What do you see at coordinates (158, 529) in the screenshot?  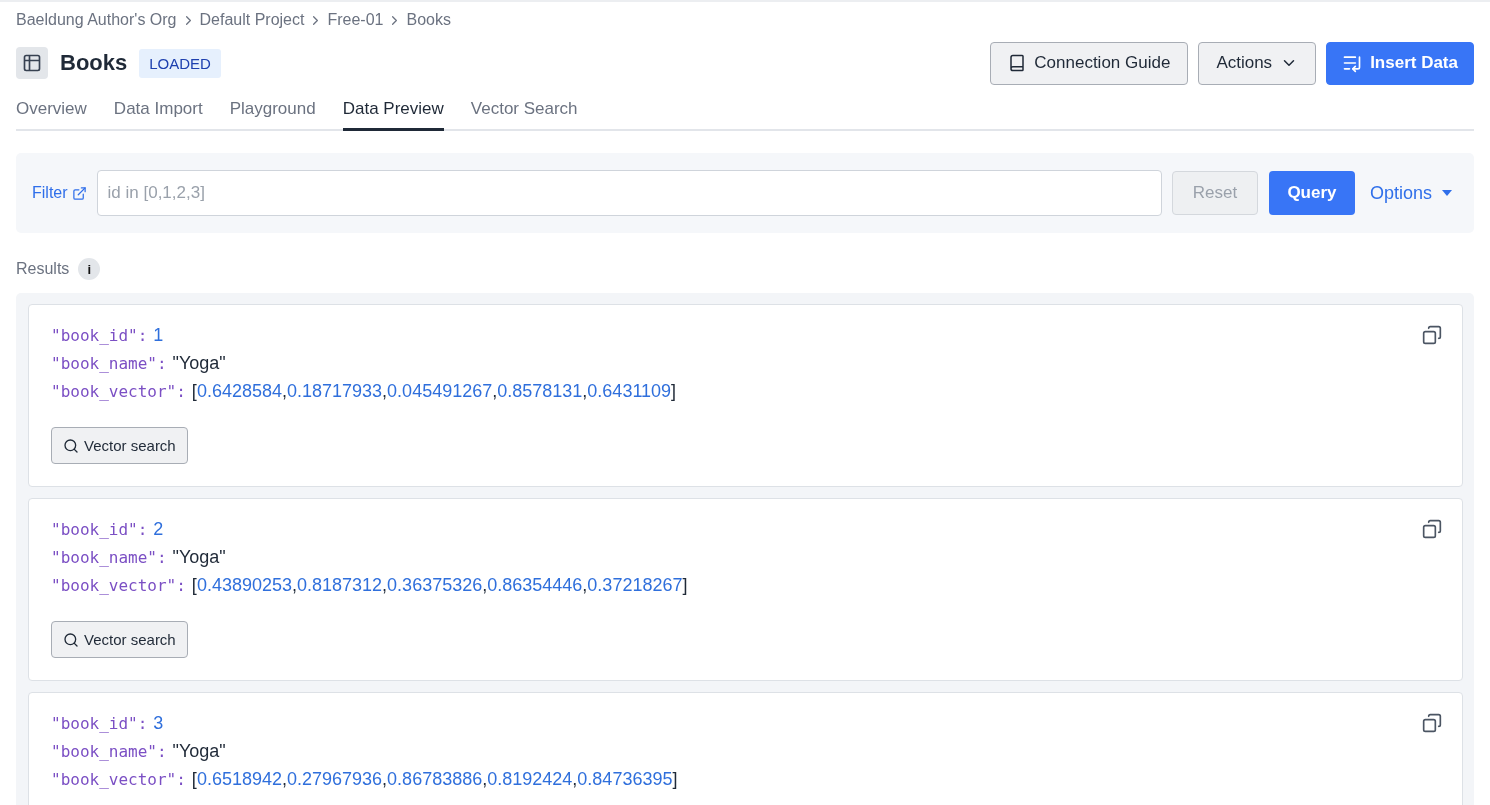 I see `value-text: 2` at bounding box center [158, 529].